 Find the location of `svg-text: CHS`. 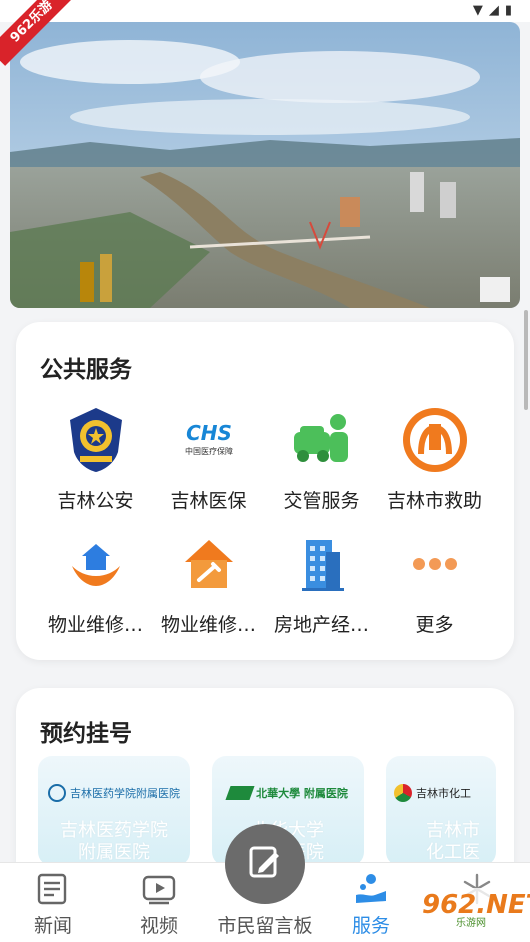

svg-text: CHS is located at coordinates (209, 433).